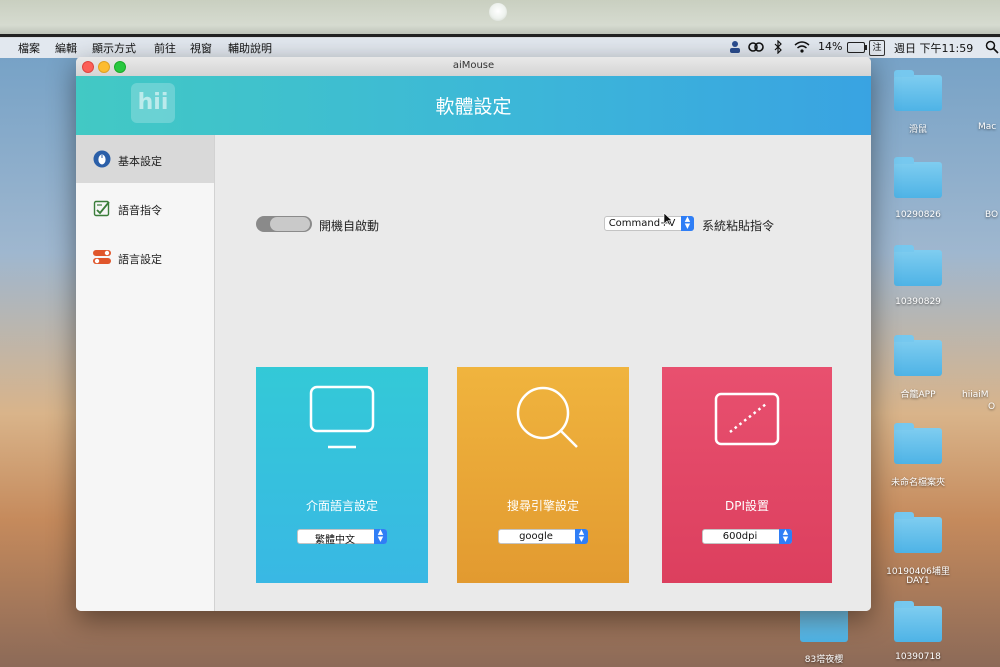  Describe the element at coordinates (824, 660) in the screenshot. I see `desktop-folder-label: 83塔夜櫻` at that location.